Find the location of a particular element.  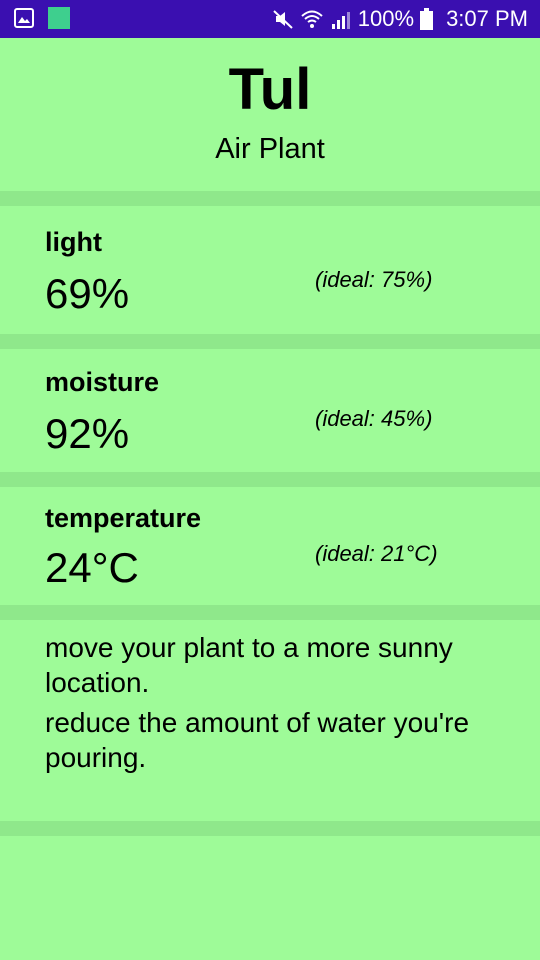

metric-ideal: (ideal: 21°C) is located at coordinates (376, 553).